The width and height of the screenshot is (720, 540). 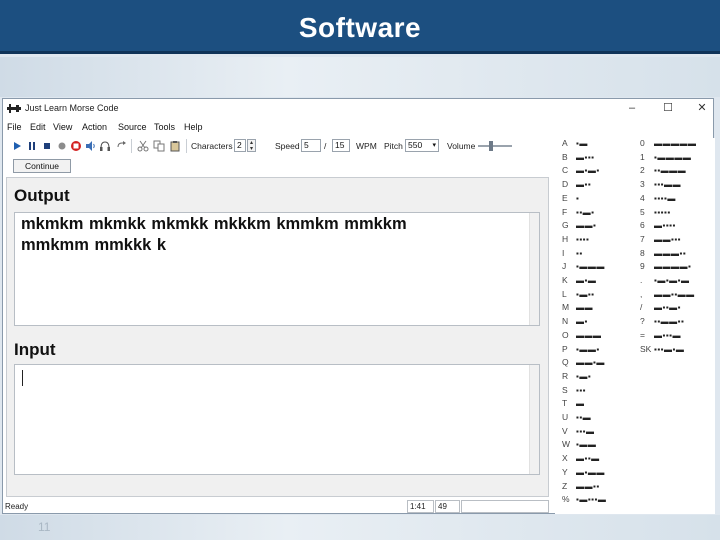 What do you see at coordinates (341, 145) in the screenshot?
I see `wpm-field: 15` at bounding box center [341, 145].